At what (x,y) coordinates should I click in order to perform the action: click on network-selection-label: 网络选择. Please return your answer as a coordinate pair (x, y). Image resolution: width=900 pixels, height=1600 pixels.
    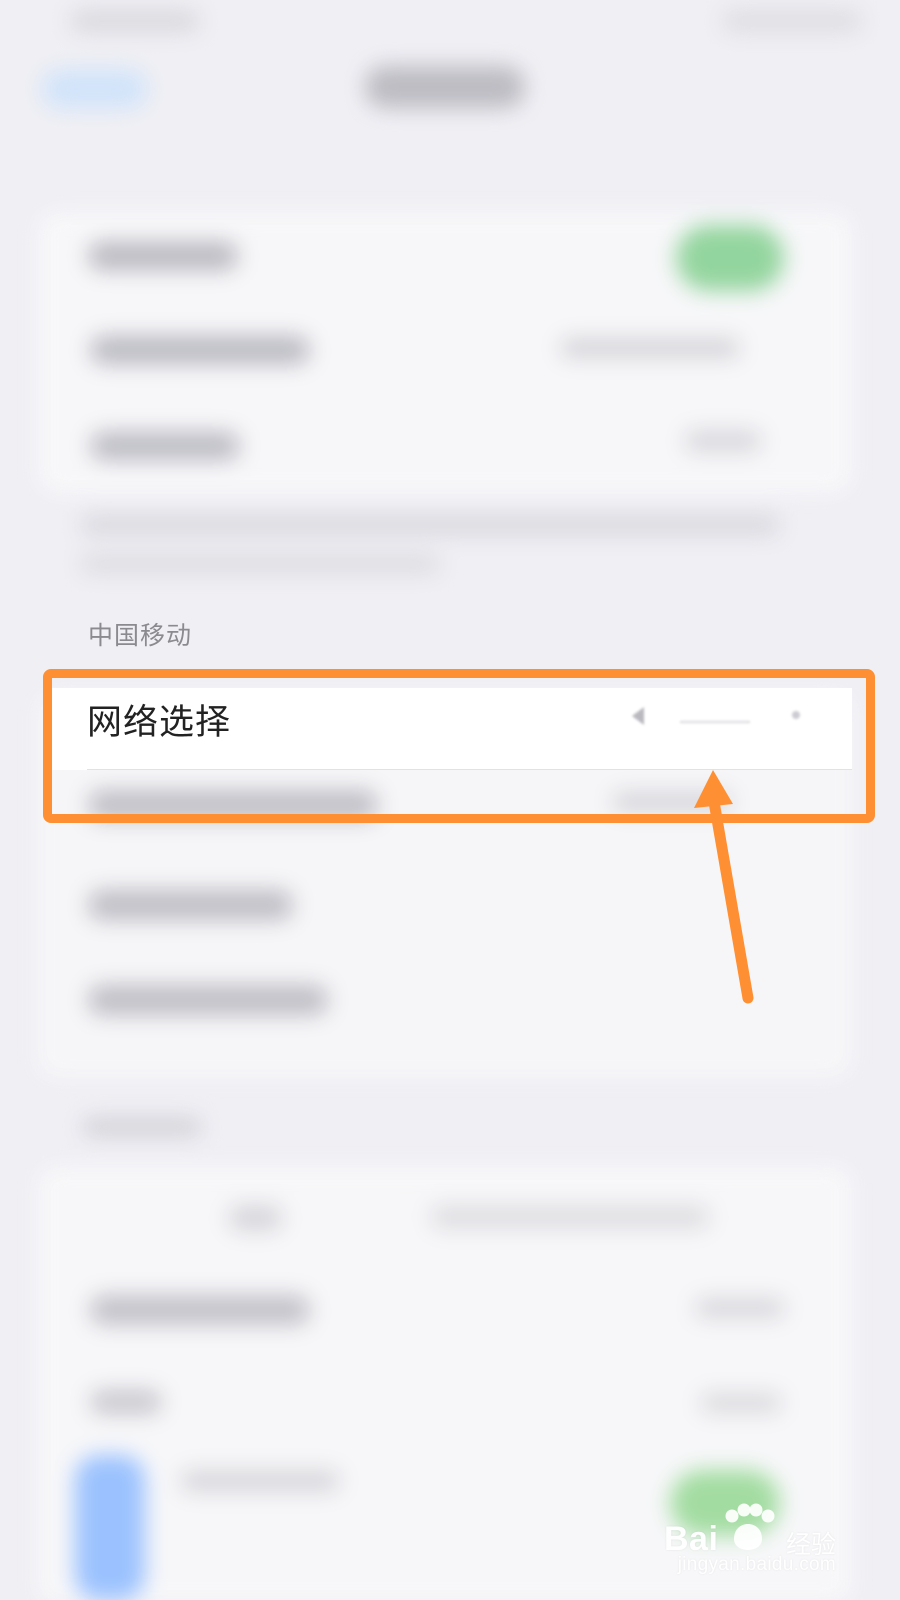
    Looking at the image, I should click on (159, 723).